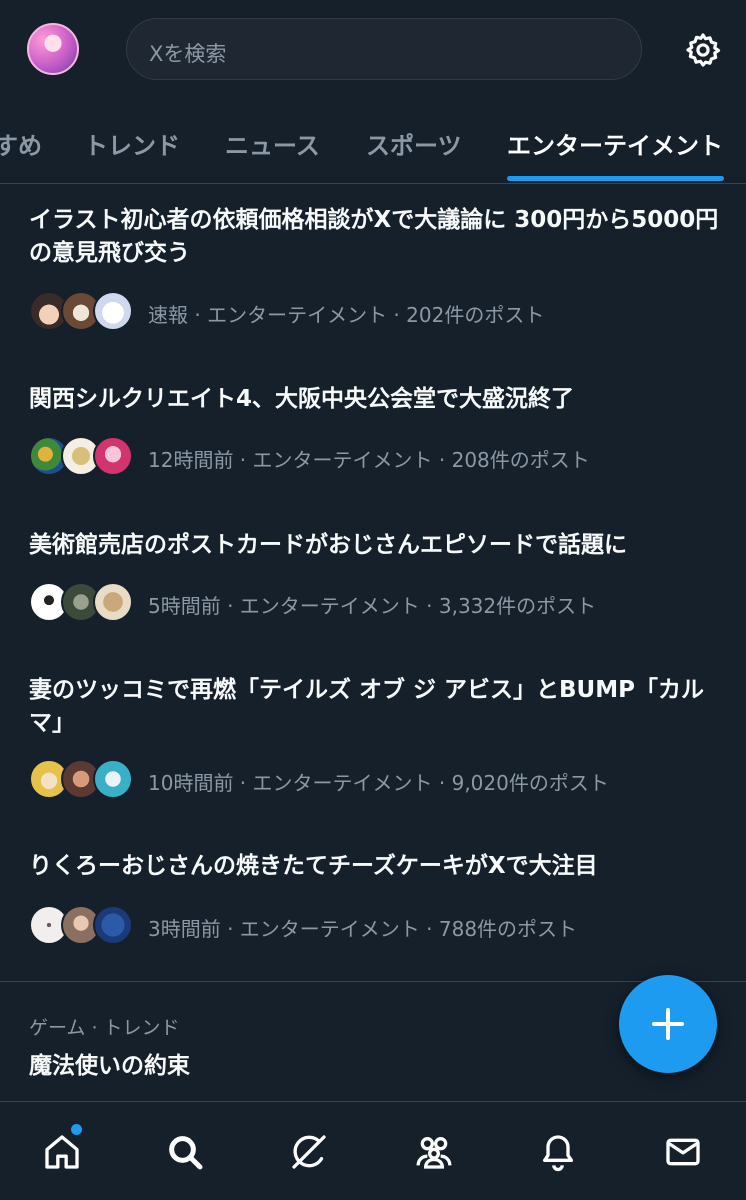 The width and height of the screenshot is (746, 1200). I want to click on profile-avatar, so click(53, 49).